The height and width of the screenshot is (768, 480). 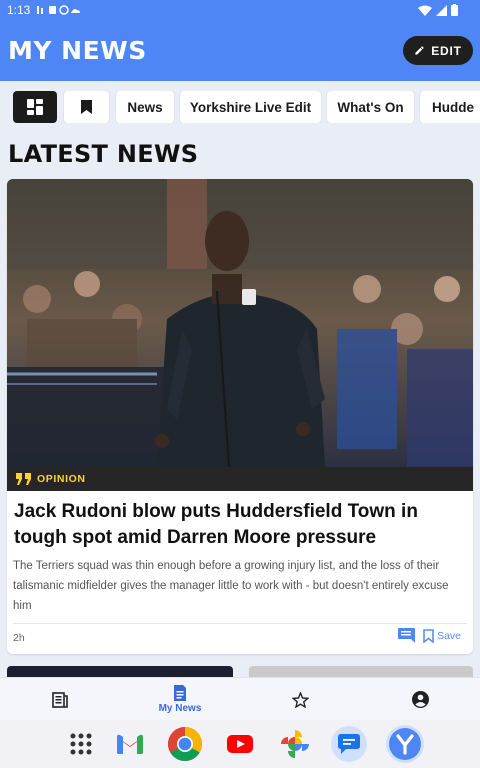 I want to click on chrome-app, so click(x=185, y=744).